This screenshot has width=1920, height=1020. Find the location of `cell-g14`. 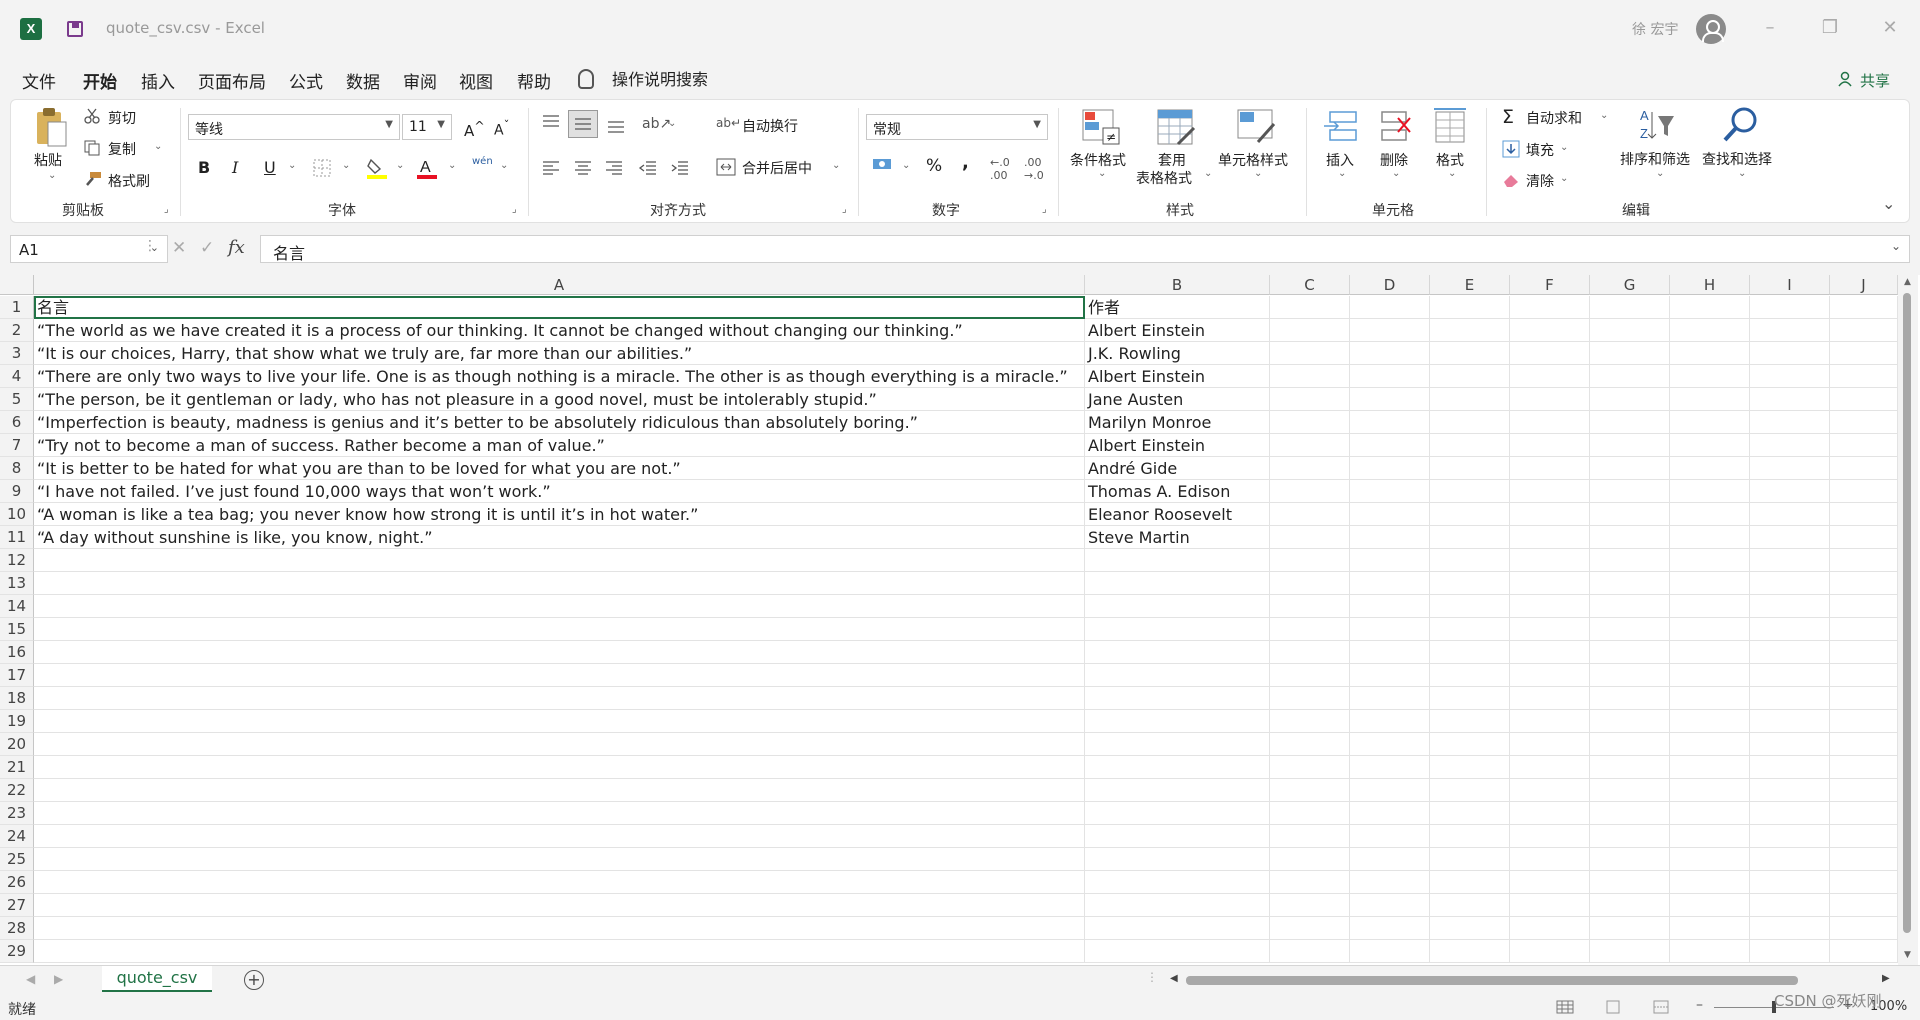

cell-g14 is located at coordinates (1630, 606).